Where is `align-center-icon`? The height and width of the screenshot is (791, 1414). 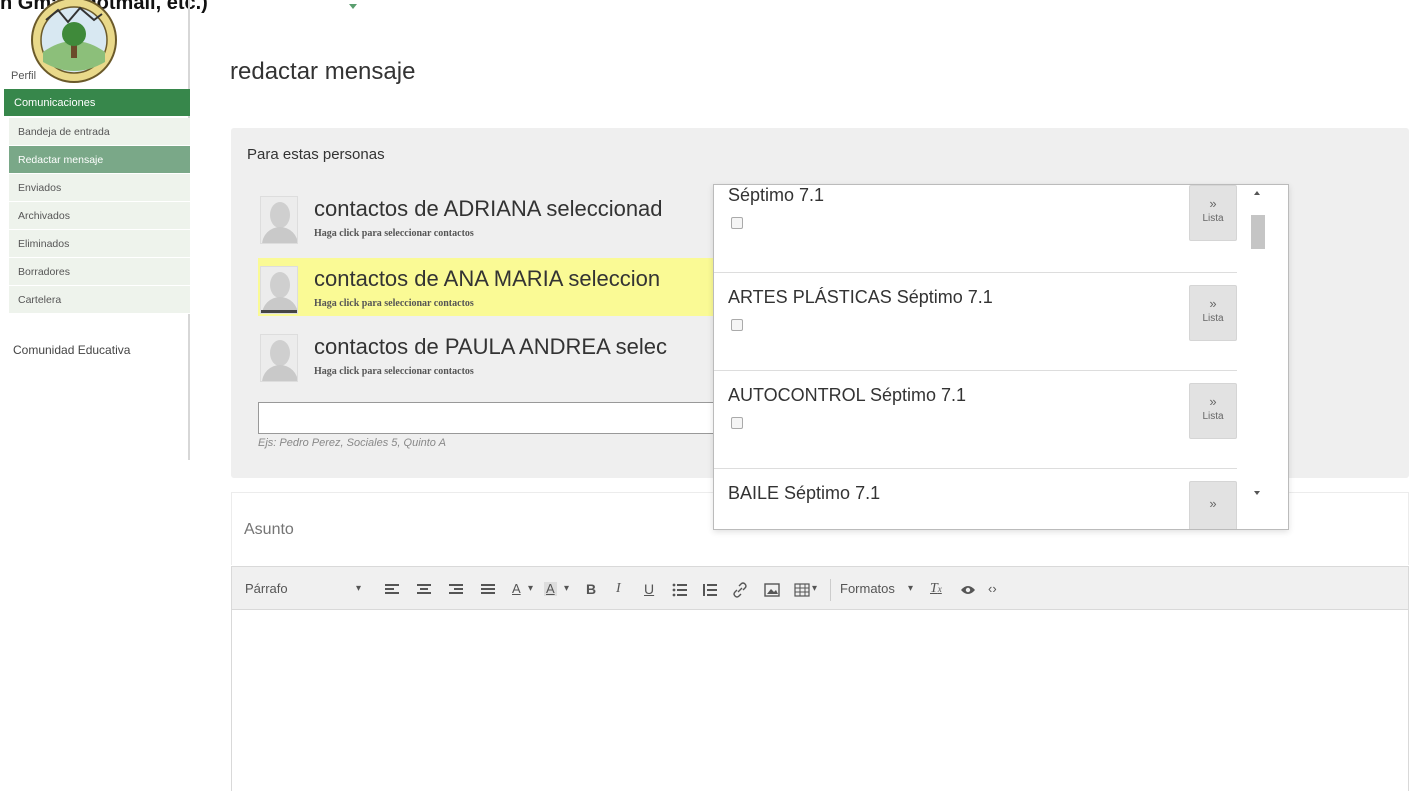 align-center-icon is located at coordinates (424, 589).